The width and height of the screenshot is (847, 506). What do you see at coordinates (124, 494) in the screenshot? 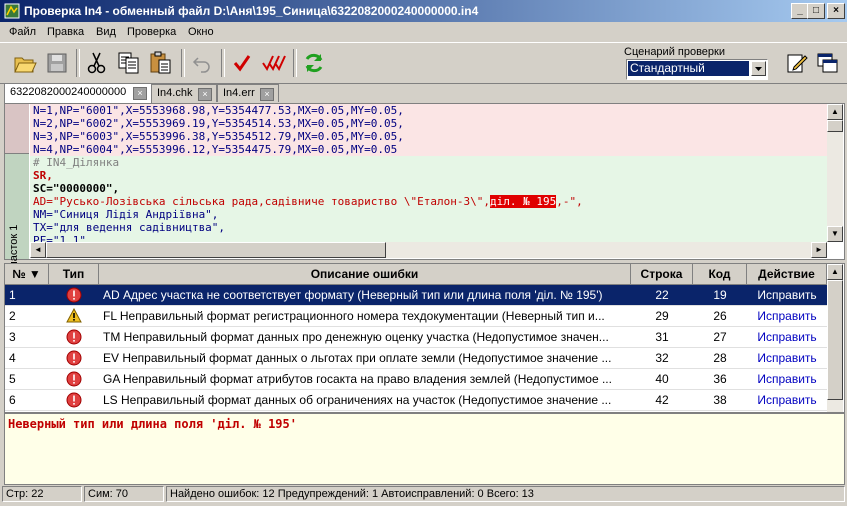
I see `status-col: Сим: 70` at bounding box center [124, 494].